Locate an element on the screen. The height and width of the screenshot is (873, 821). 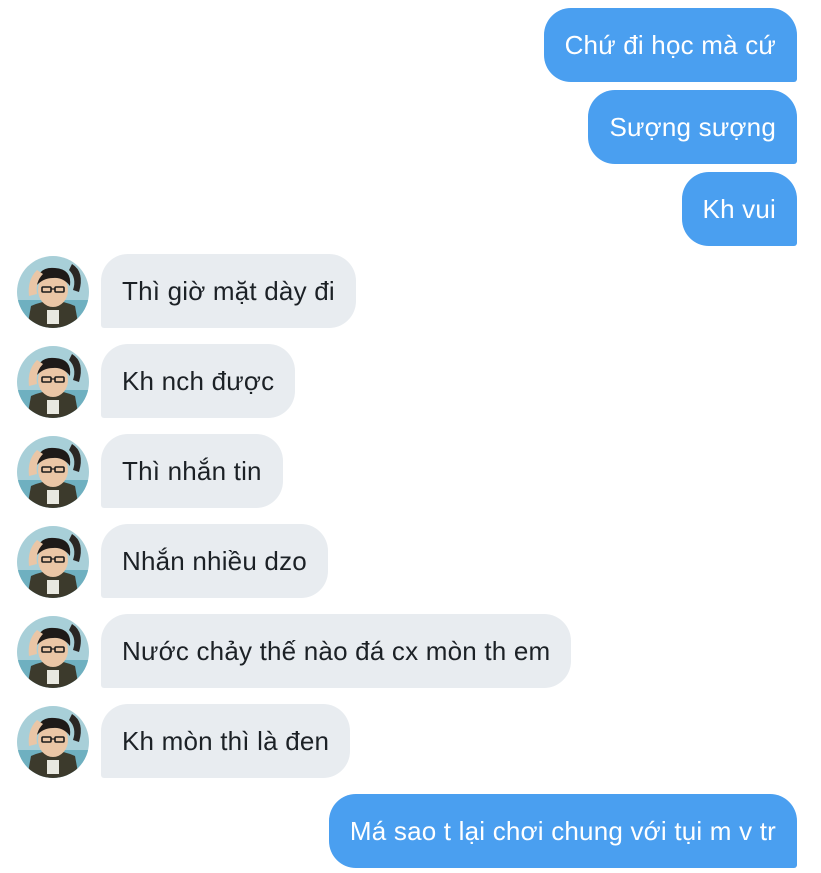
message-bubble-outgoing: Chứ đi học mà cứ is located at coordinates (670, 45).